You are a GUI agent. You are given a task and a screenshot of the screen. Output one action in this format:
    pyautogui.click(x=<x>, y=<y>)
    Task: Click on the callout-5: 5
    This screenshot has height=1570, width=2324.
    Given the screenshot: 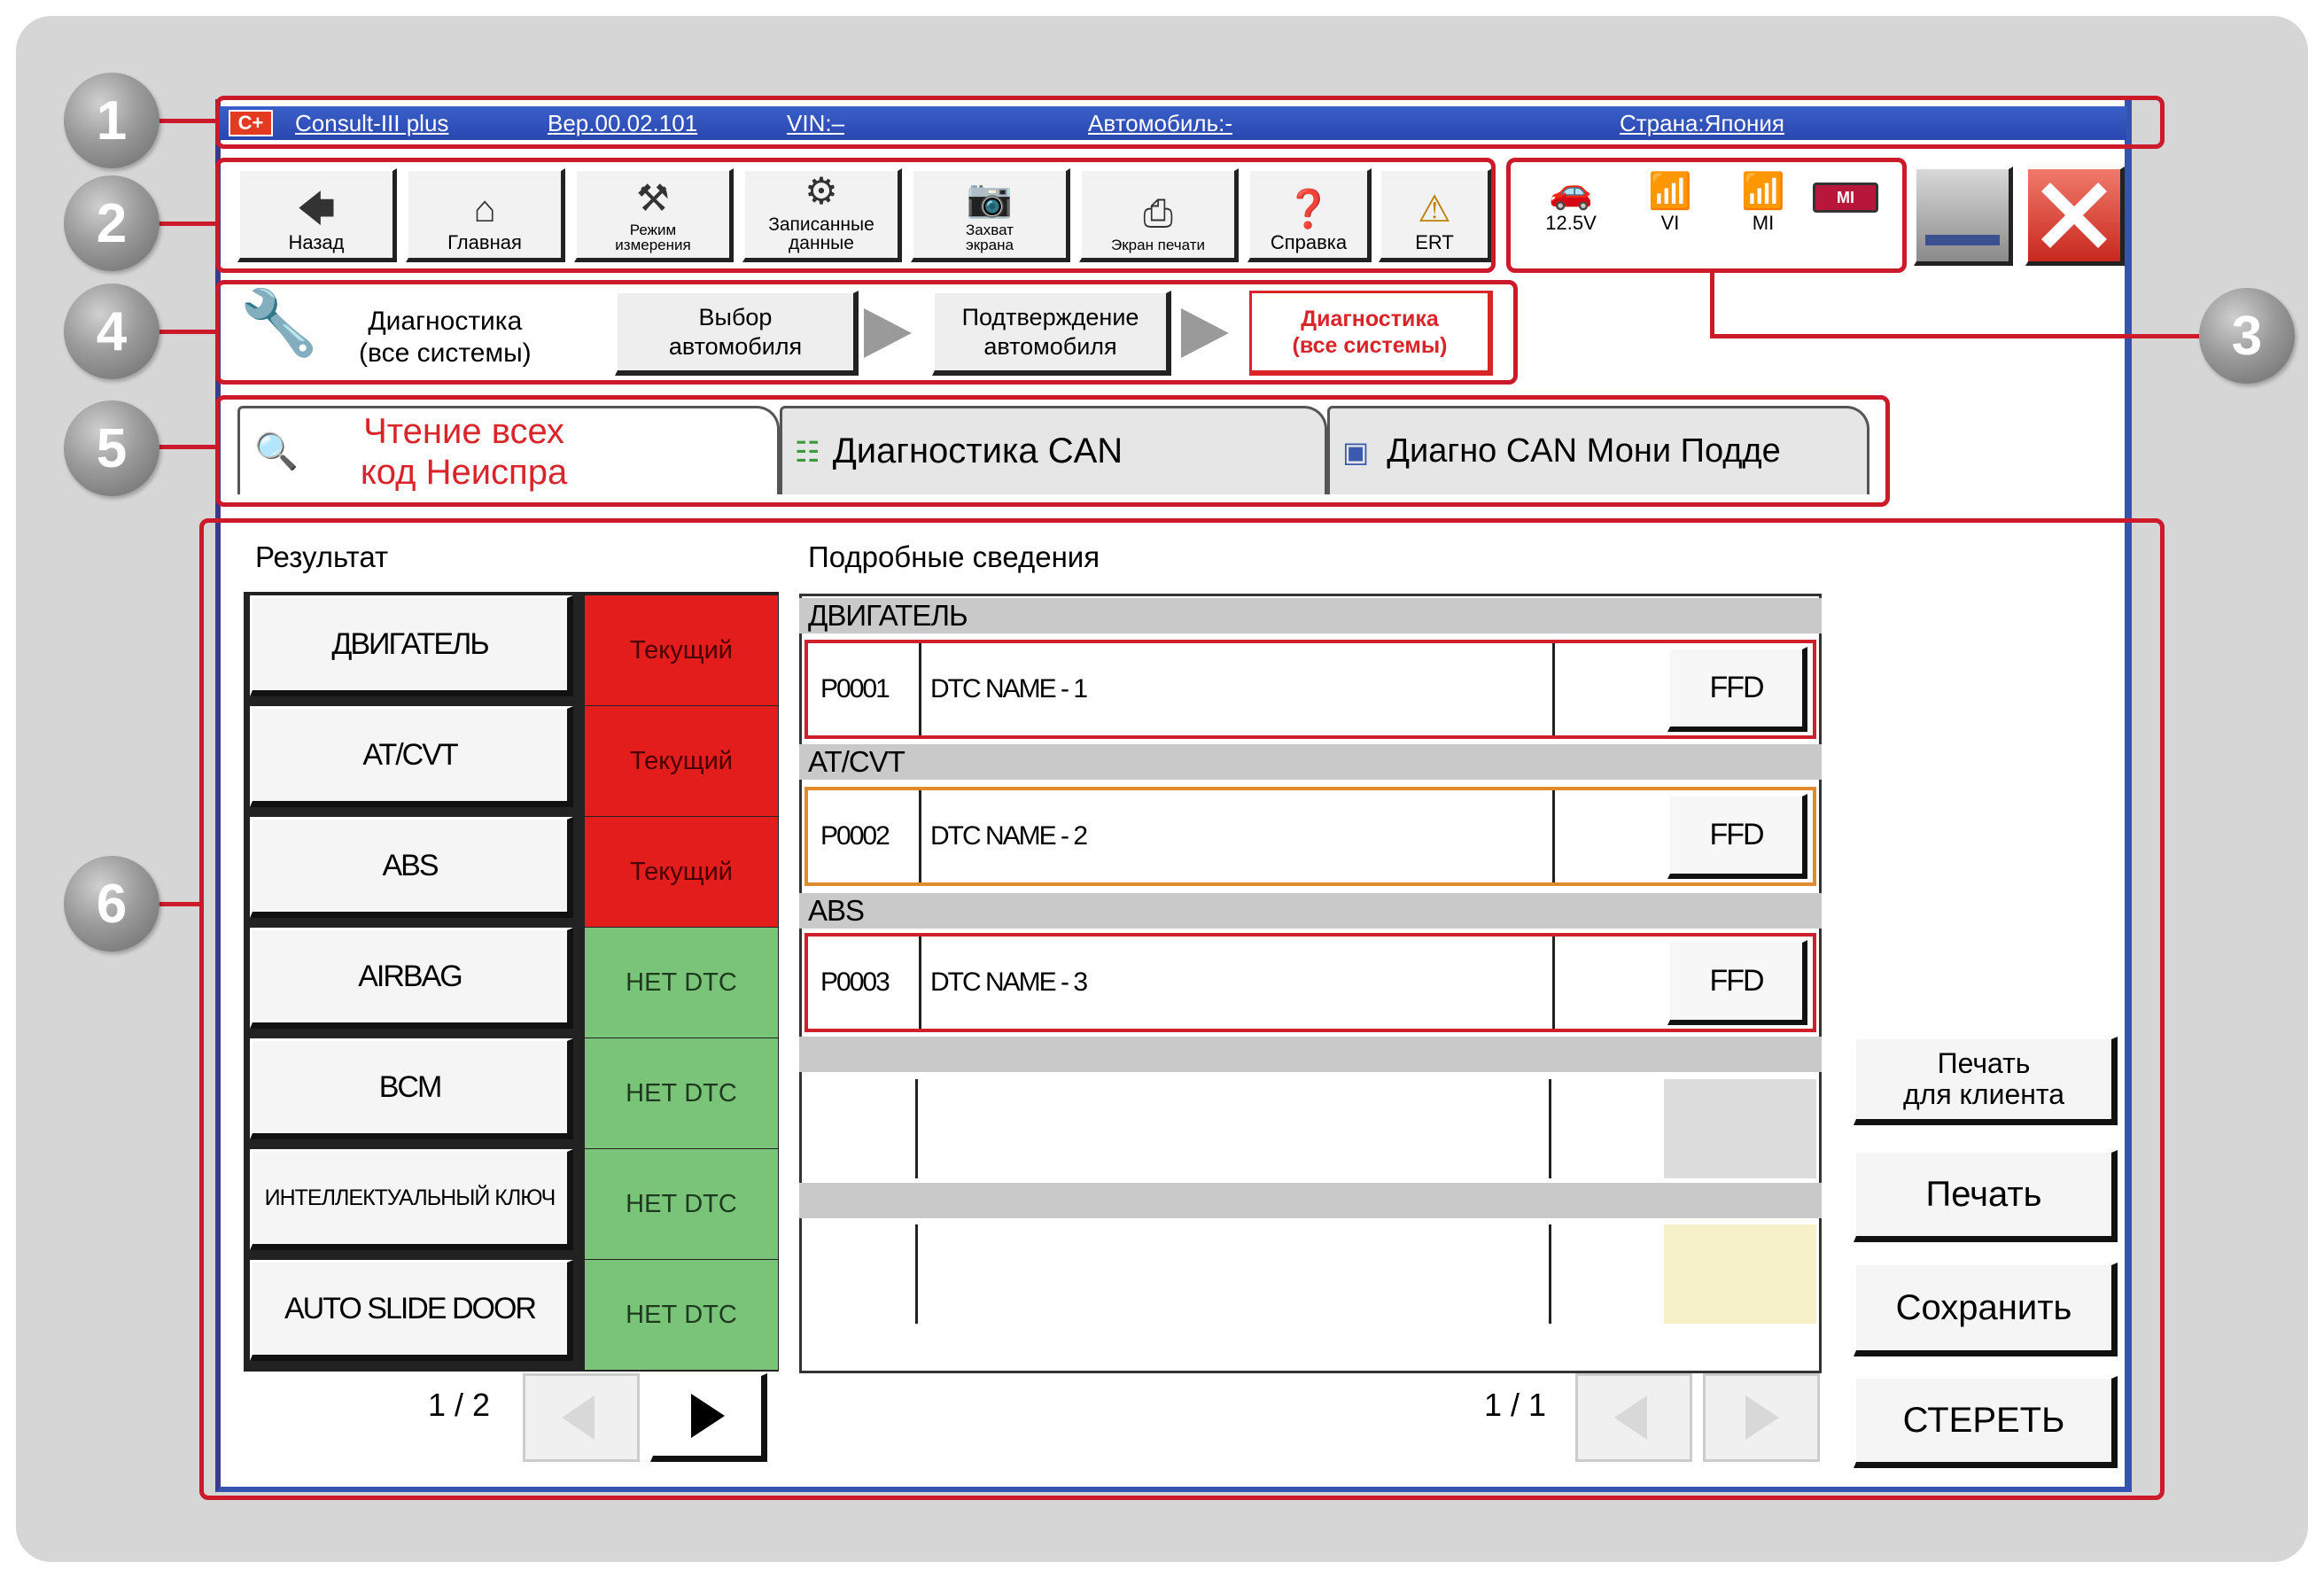 What is the action you would take?
    pyautogui.click(x=111, y=448)
    